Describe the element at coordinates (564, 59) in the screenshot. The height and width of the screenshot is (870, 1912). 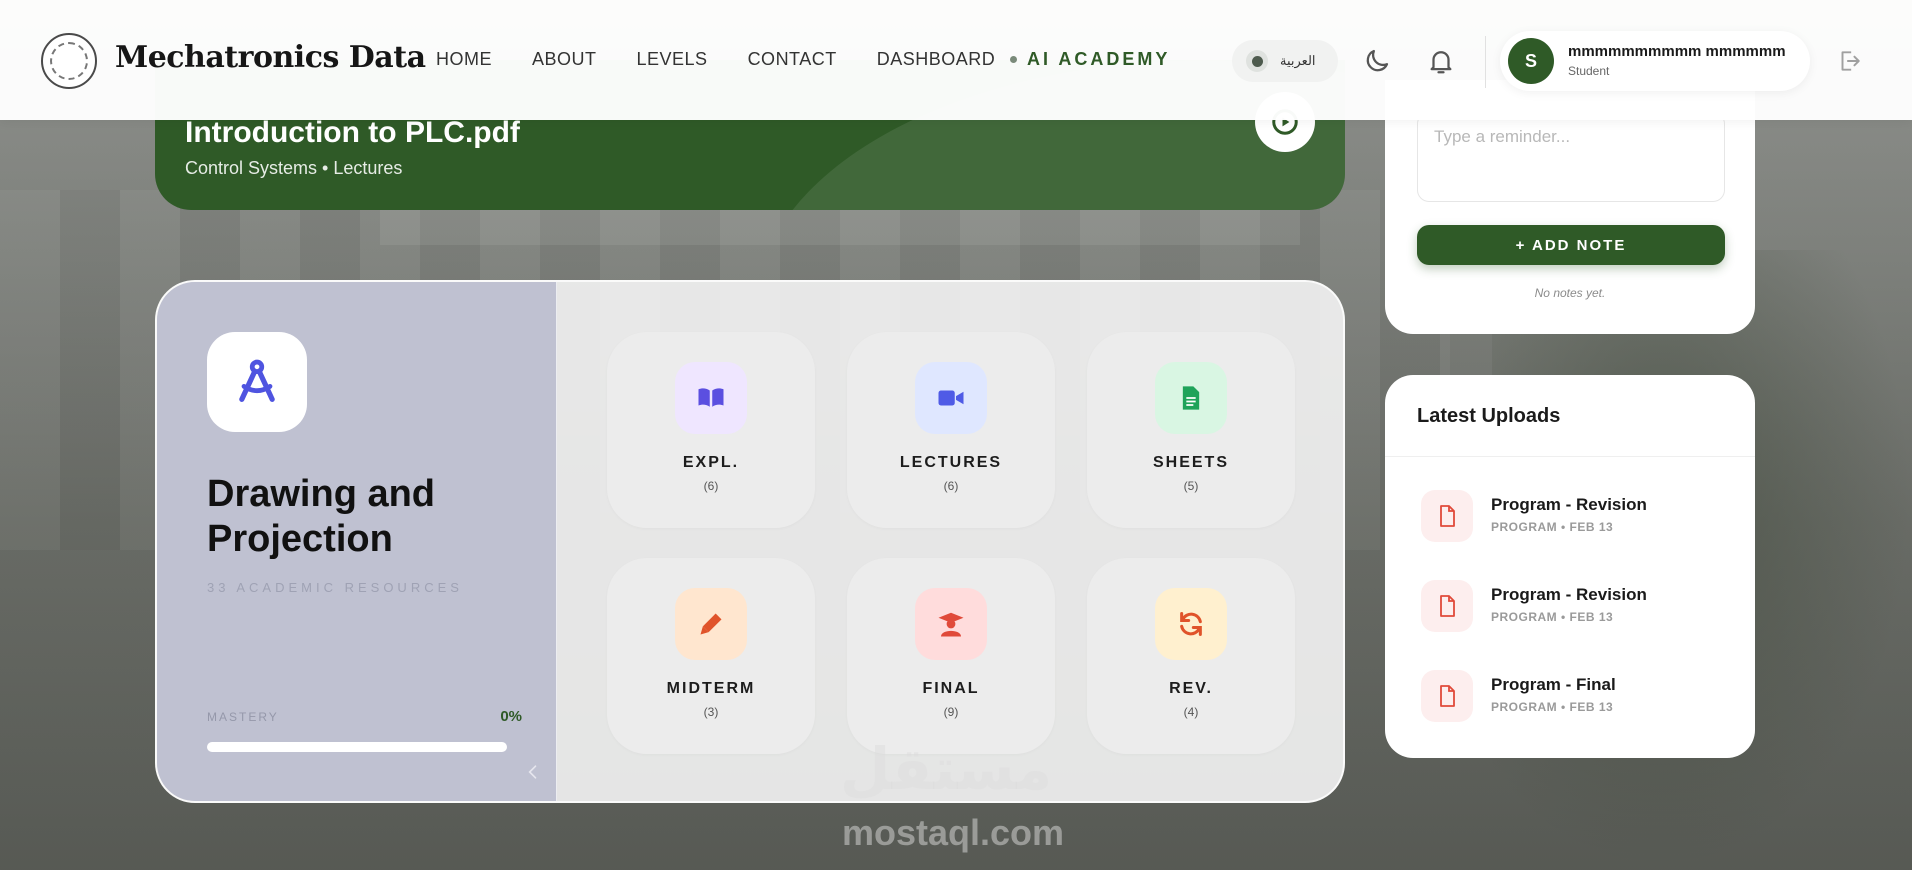
I see `nav-about: ABOUT` at that location.